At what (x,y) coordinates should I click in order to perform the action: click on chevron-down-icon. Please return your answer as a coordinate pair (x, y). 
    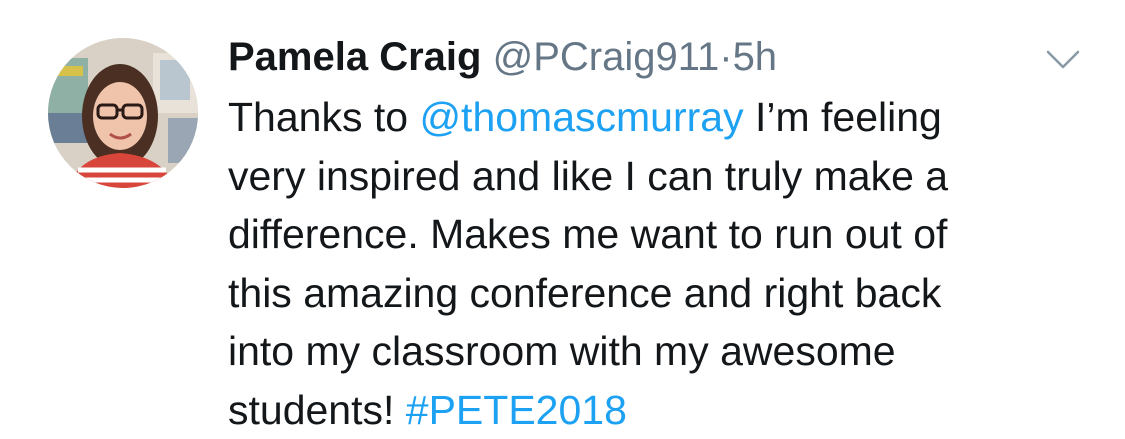
    Looking at the image, I should click on (1063, 60).